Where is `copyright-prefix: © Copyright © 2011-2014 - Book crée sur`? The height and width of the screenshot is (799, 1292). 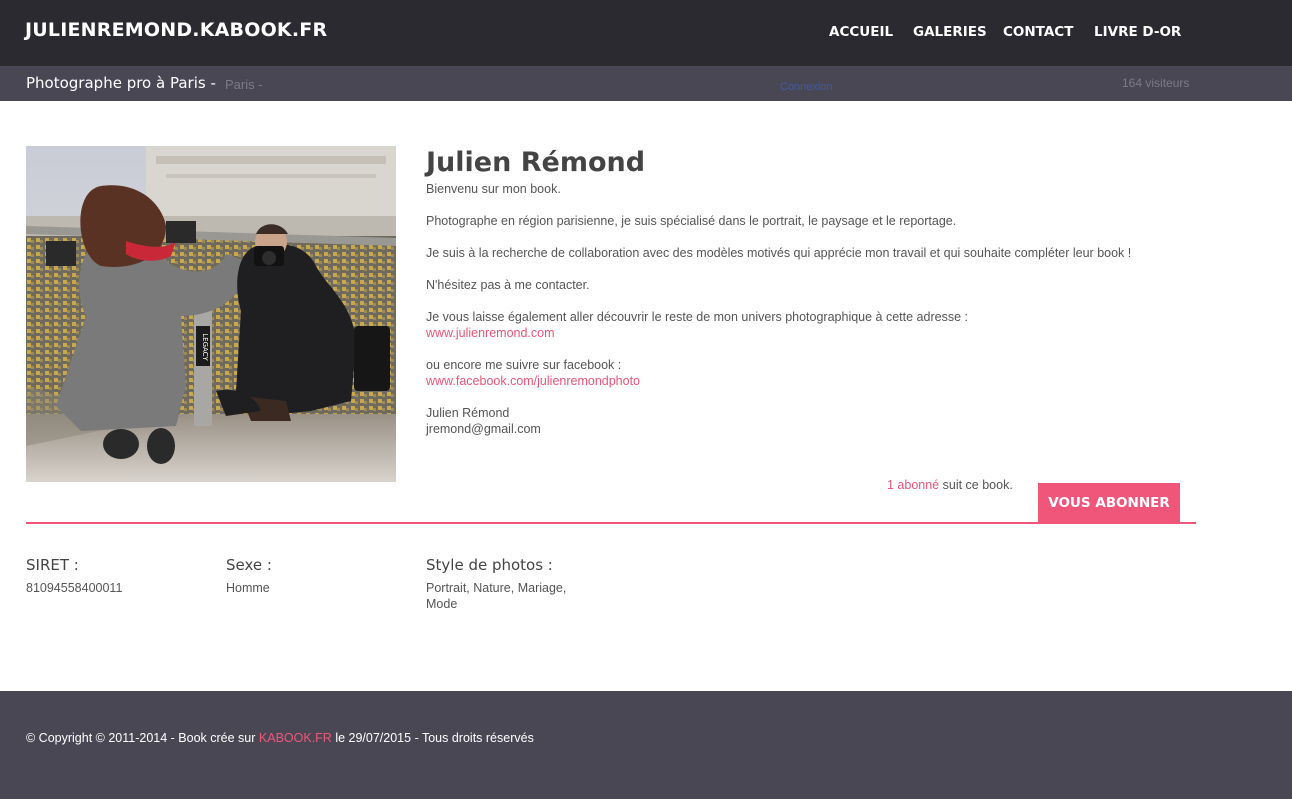
copyright-prefix: © Copyright © 2011-2014 - Book crée sur is located at coordinates (141, 738).